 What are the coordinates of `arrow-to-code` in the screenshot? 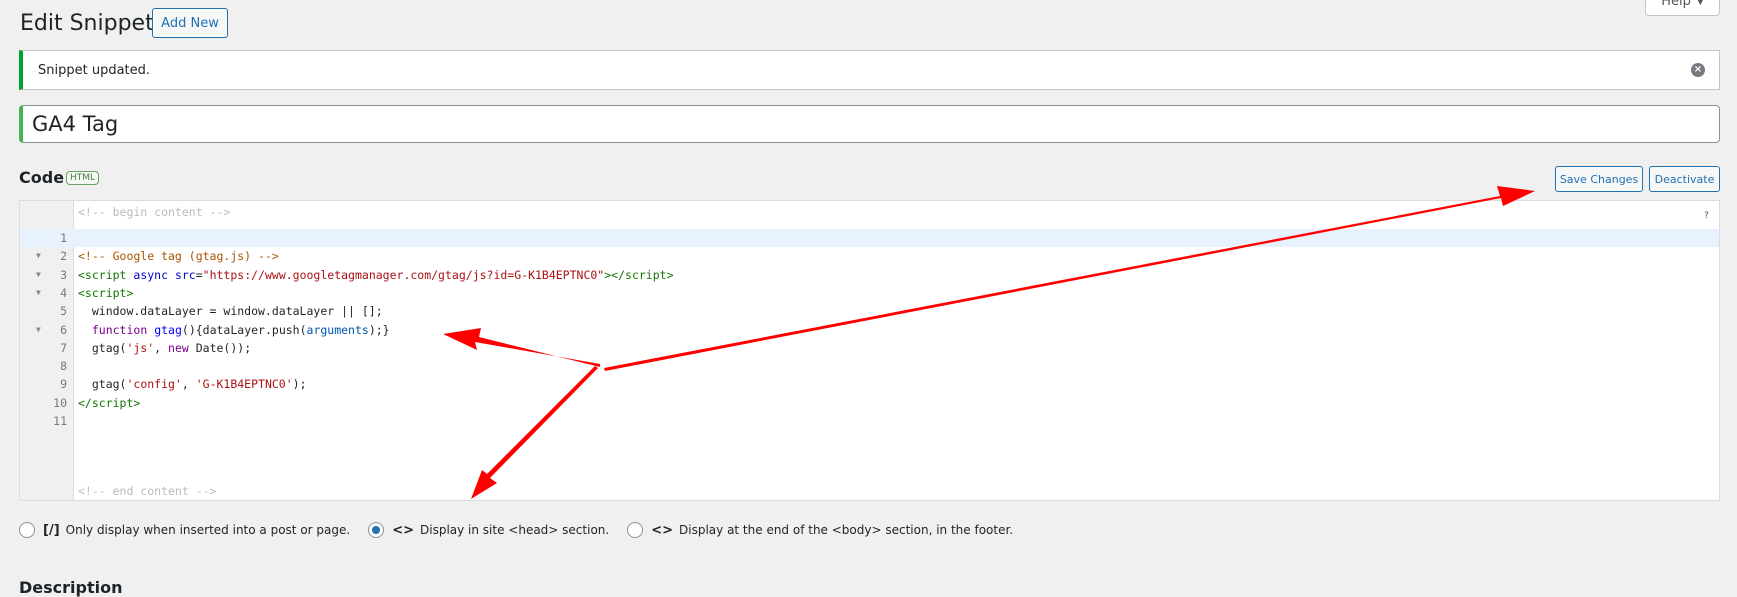 It's located at (521, 347).